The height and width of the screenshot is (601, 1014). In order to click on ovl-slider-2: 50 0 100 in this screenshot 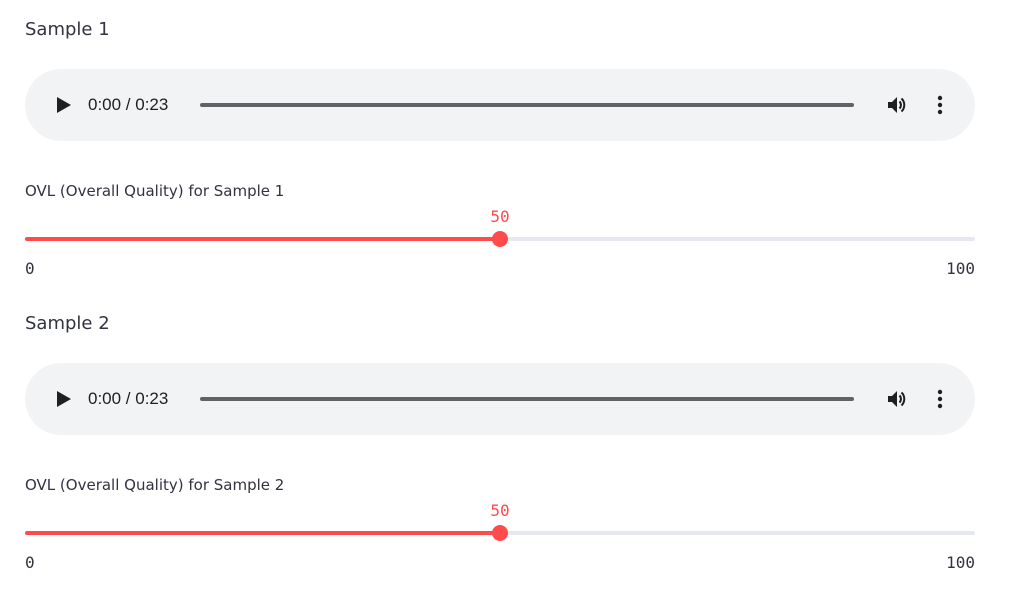, I will do `click(500, 536)`.